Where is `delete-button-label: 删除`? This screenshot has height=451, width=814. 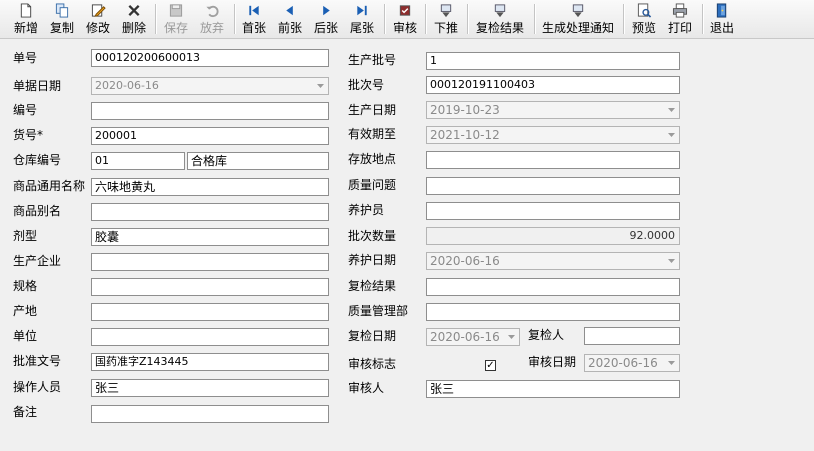
delete-button-label: 删除 is located at coordinates (133, 28).